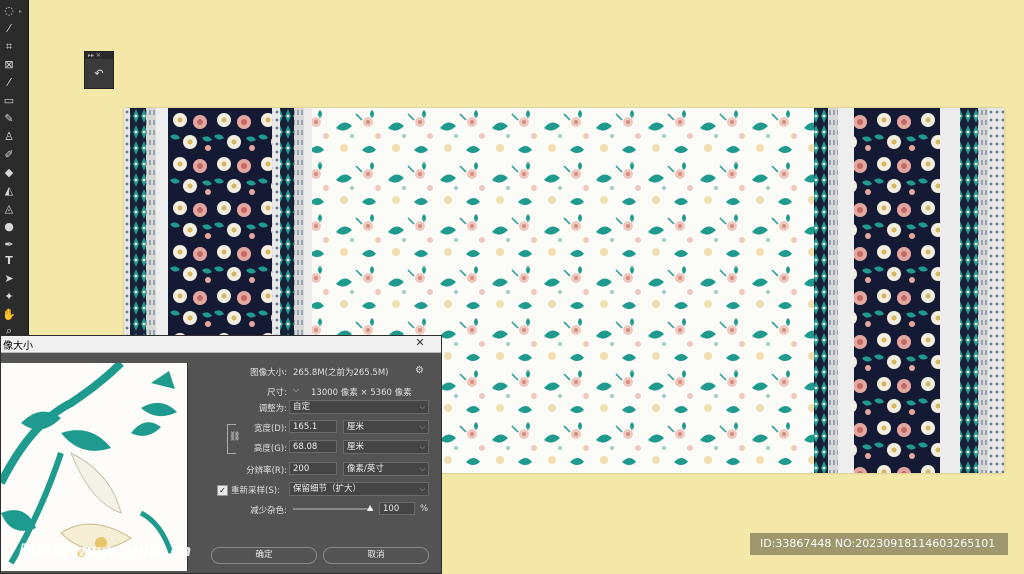 The height and width of the screenshot is (574, 1024). I want to click on resample-select: 保留细节（扩大） ⌵, so click(359, 489).